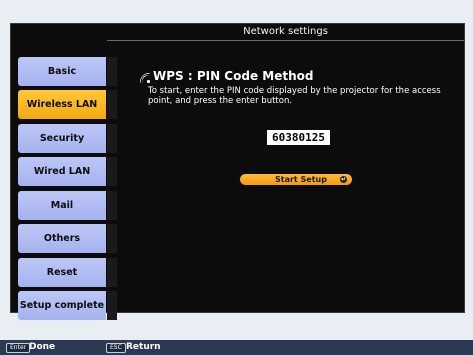  What do you see at coordinates (62, 205) in the screenshot?
I see `tab-mail: Mail` at bounding box center [62, 205].